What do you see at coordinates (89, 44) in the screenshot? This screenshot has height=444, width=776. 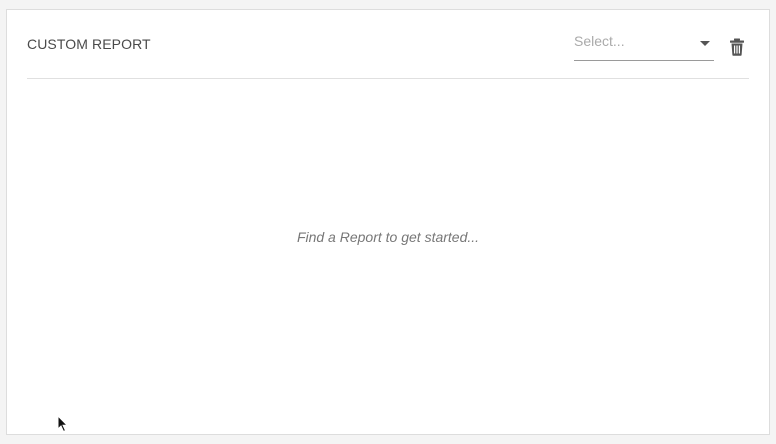 I see `card-title: CUSTOM REPORT` at bounding box center [89, 44].